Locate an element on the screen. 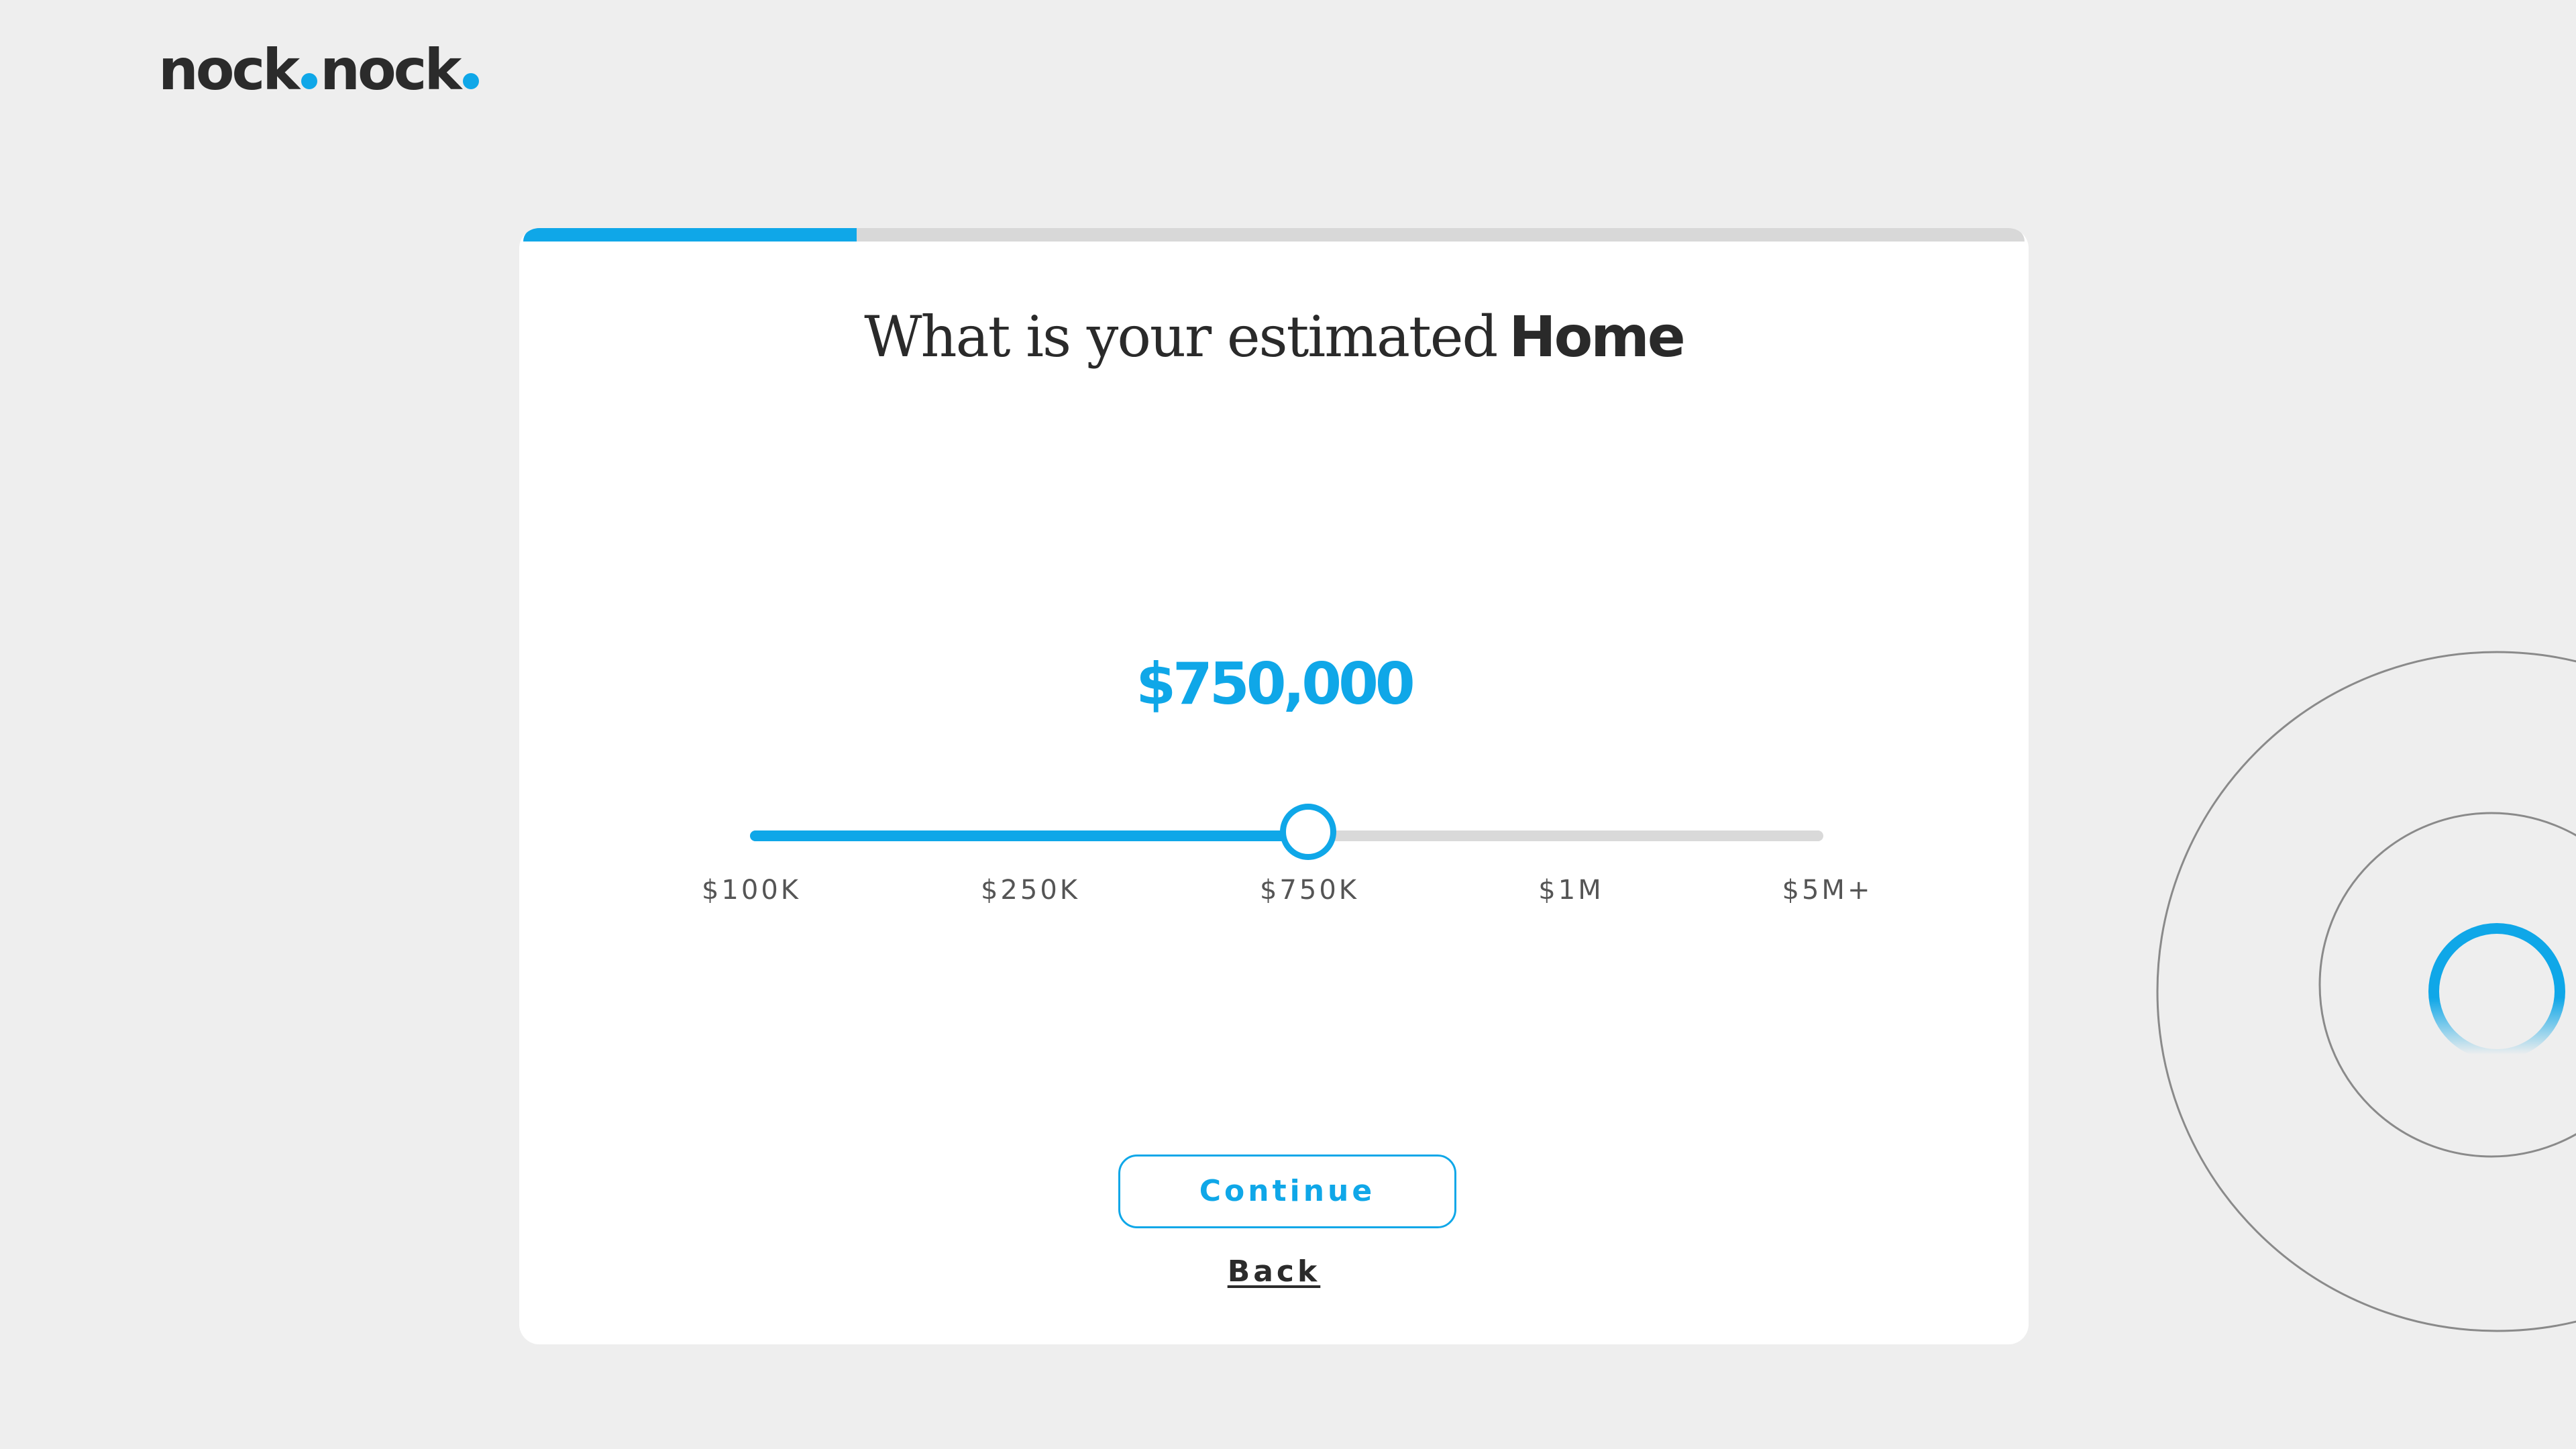  slider-thumb is located at coordinates (1308, 832).